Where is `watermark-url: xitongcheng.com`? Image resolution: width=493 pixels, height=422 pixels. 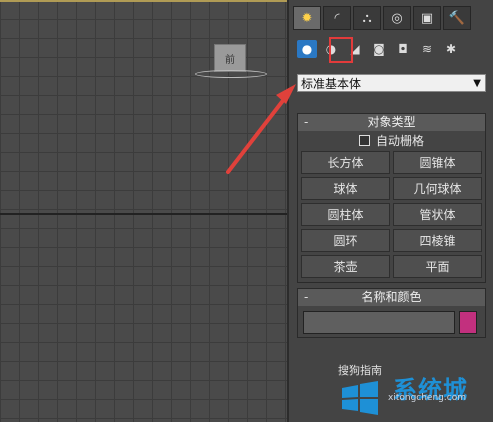 watermark-url: xitongcheng.com is located at coordinates (427, 398).